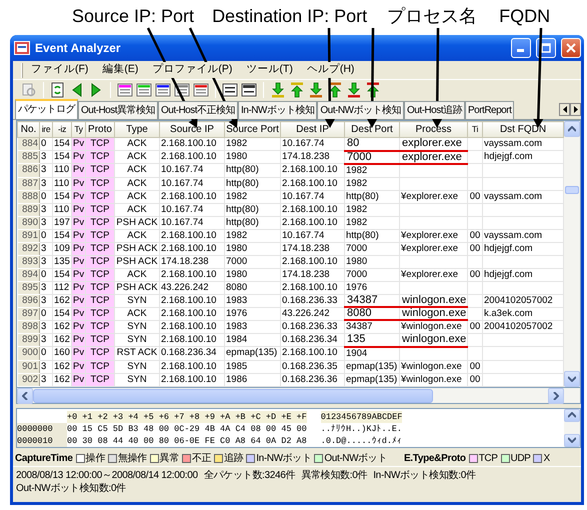  Describe the element at coordinates (22, 48) in the screenshot. I see `app-icon` at that location.